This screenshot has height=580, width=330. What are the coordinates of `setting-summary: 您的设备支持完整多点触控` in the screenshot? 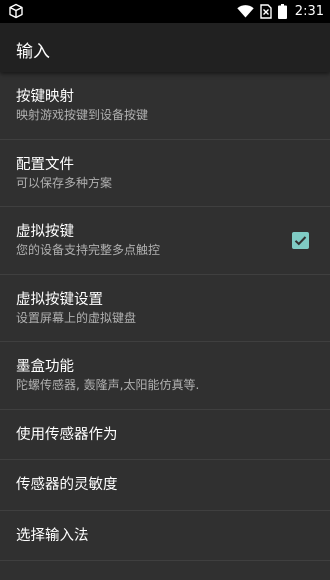 It's located at (88, 250).